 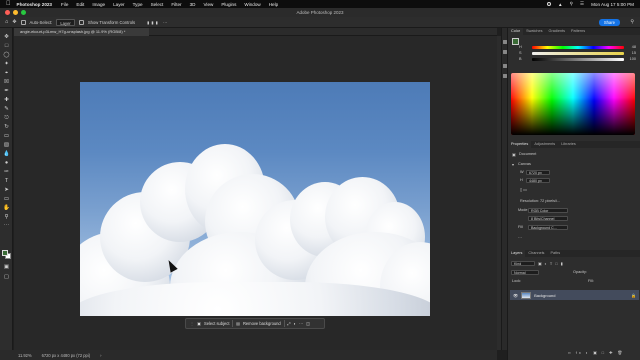 I want to click on hand-tool-icon: ✋, so click(x=6, y=208).